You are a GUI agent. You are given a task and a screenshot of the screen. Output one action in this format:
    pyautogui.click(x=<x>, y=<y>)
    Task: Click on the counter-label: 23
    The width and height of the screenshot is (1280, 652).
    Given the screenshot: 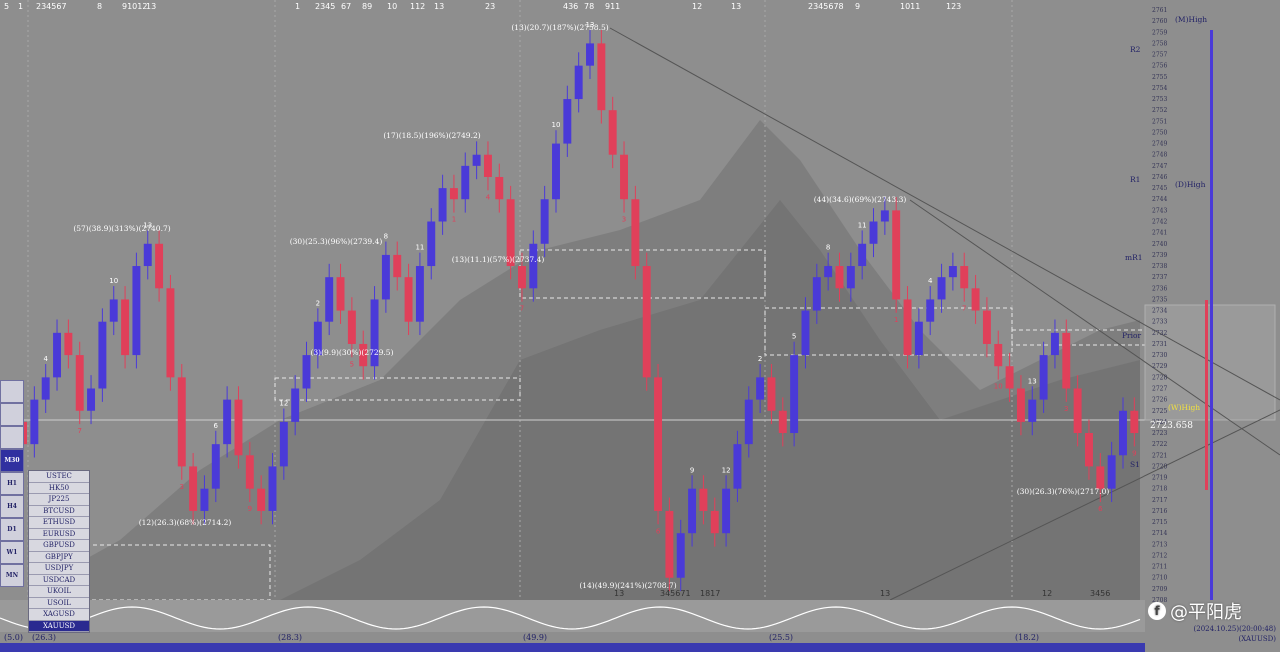 What is the action you would take?
    pyautogui.click(x=490, y=6)
    